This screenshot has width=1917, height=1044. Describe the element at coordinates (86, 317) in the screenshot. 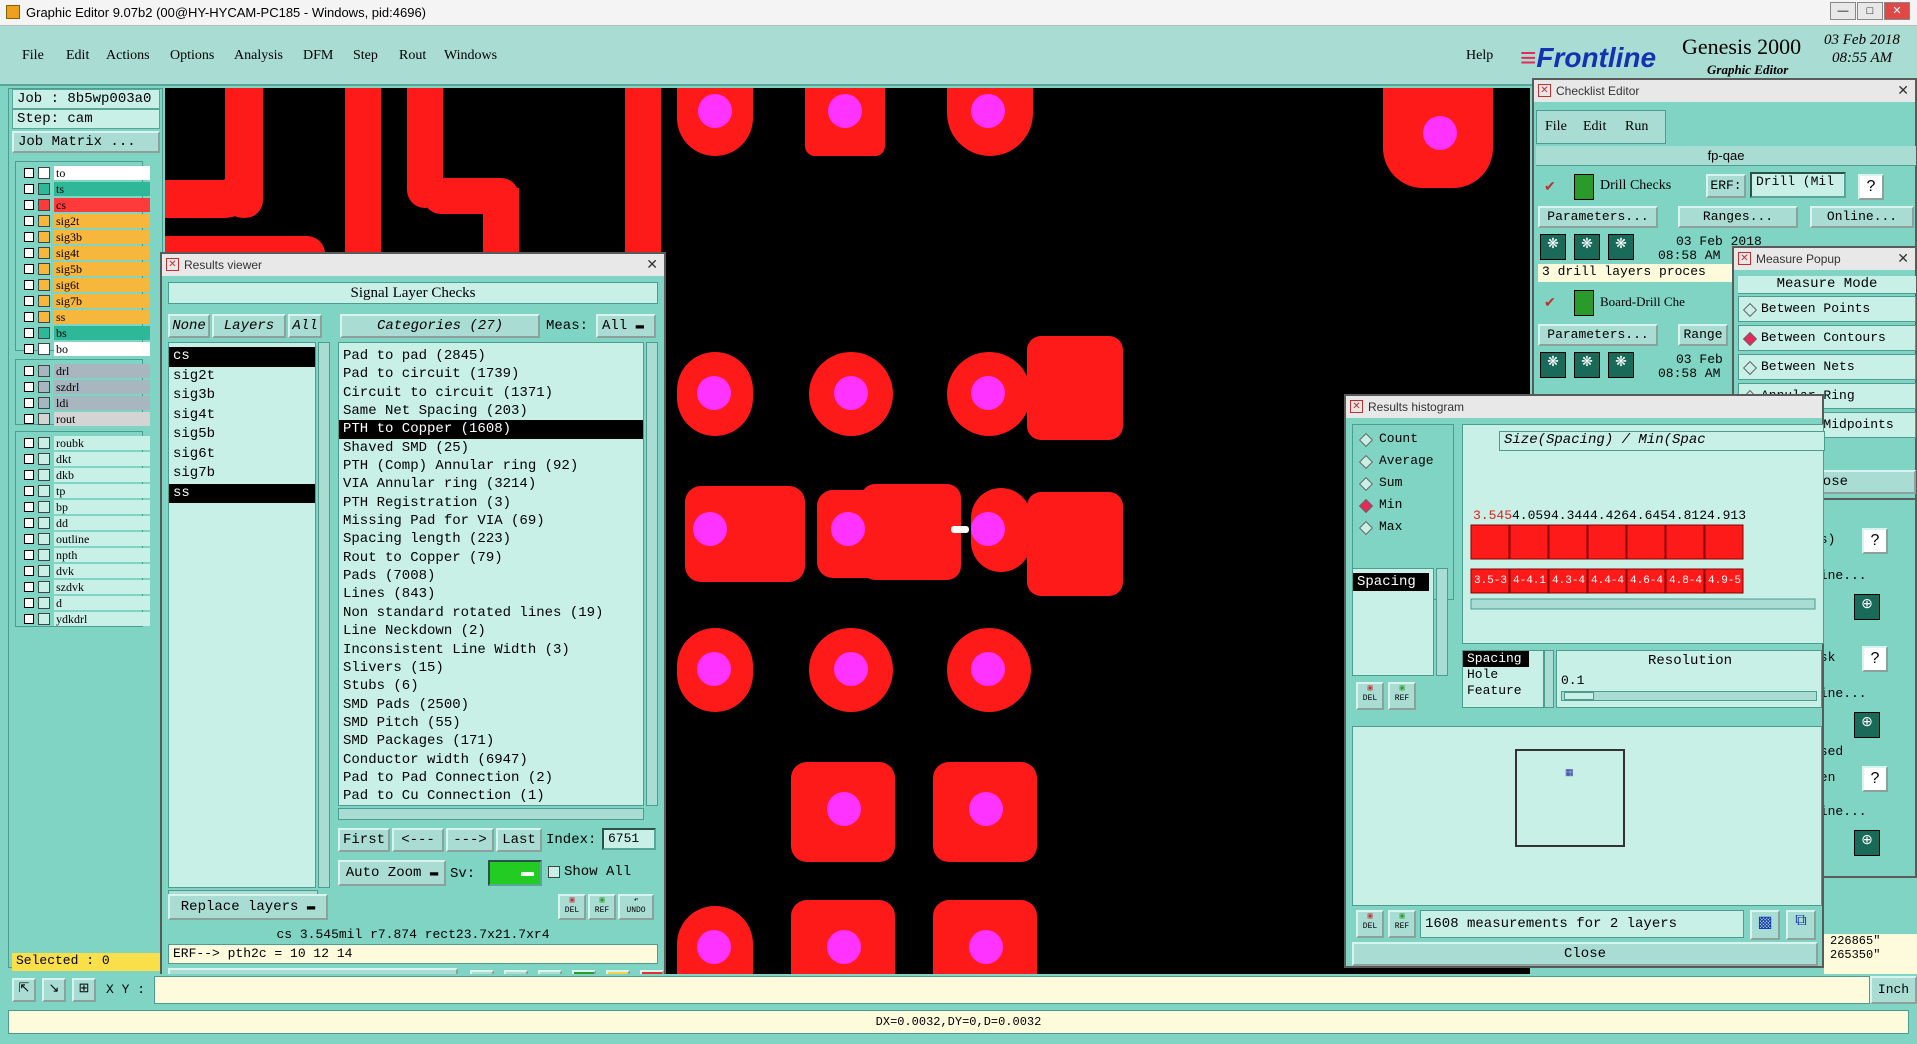

I see `layer-row: ss` at that location.